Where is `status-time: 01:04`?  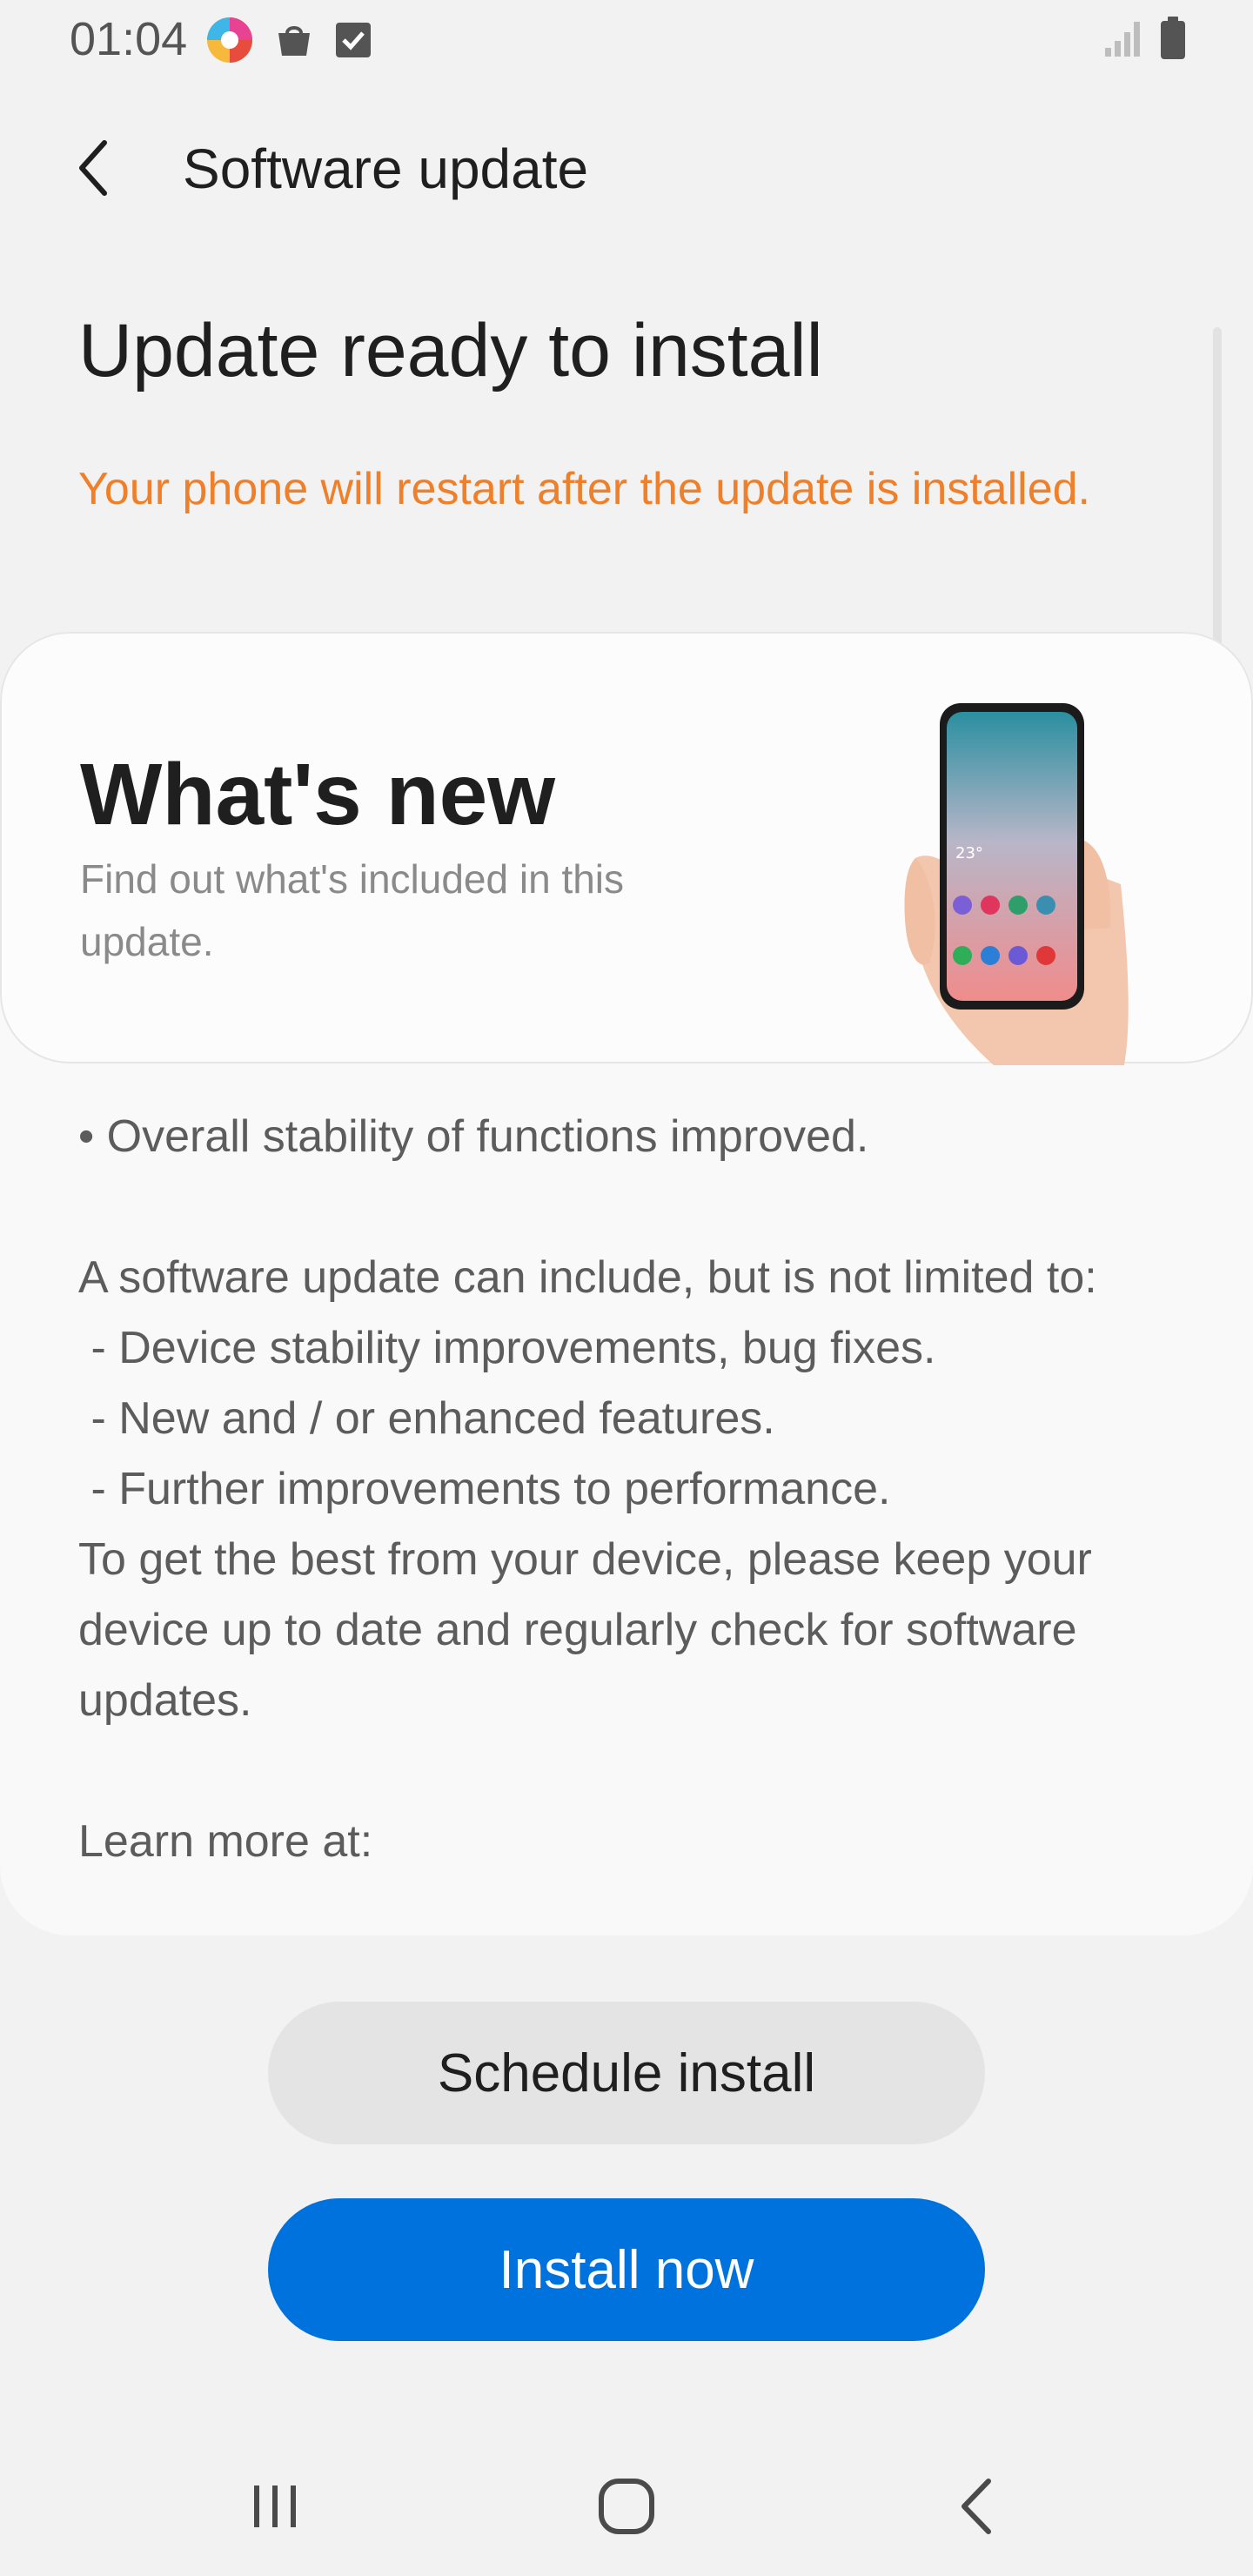
status-time: 01:04 is located at coordinates (129, 39).